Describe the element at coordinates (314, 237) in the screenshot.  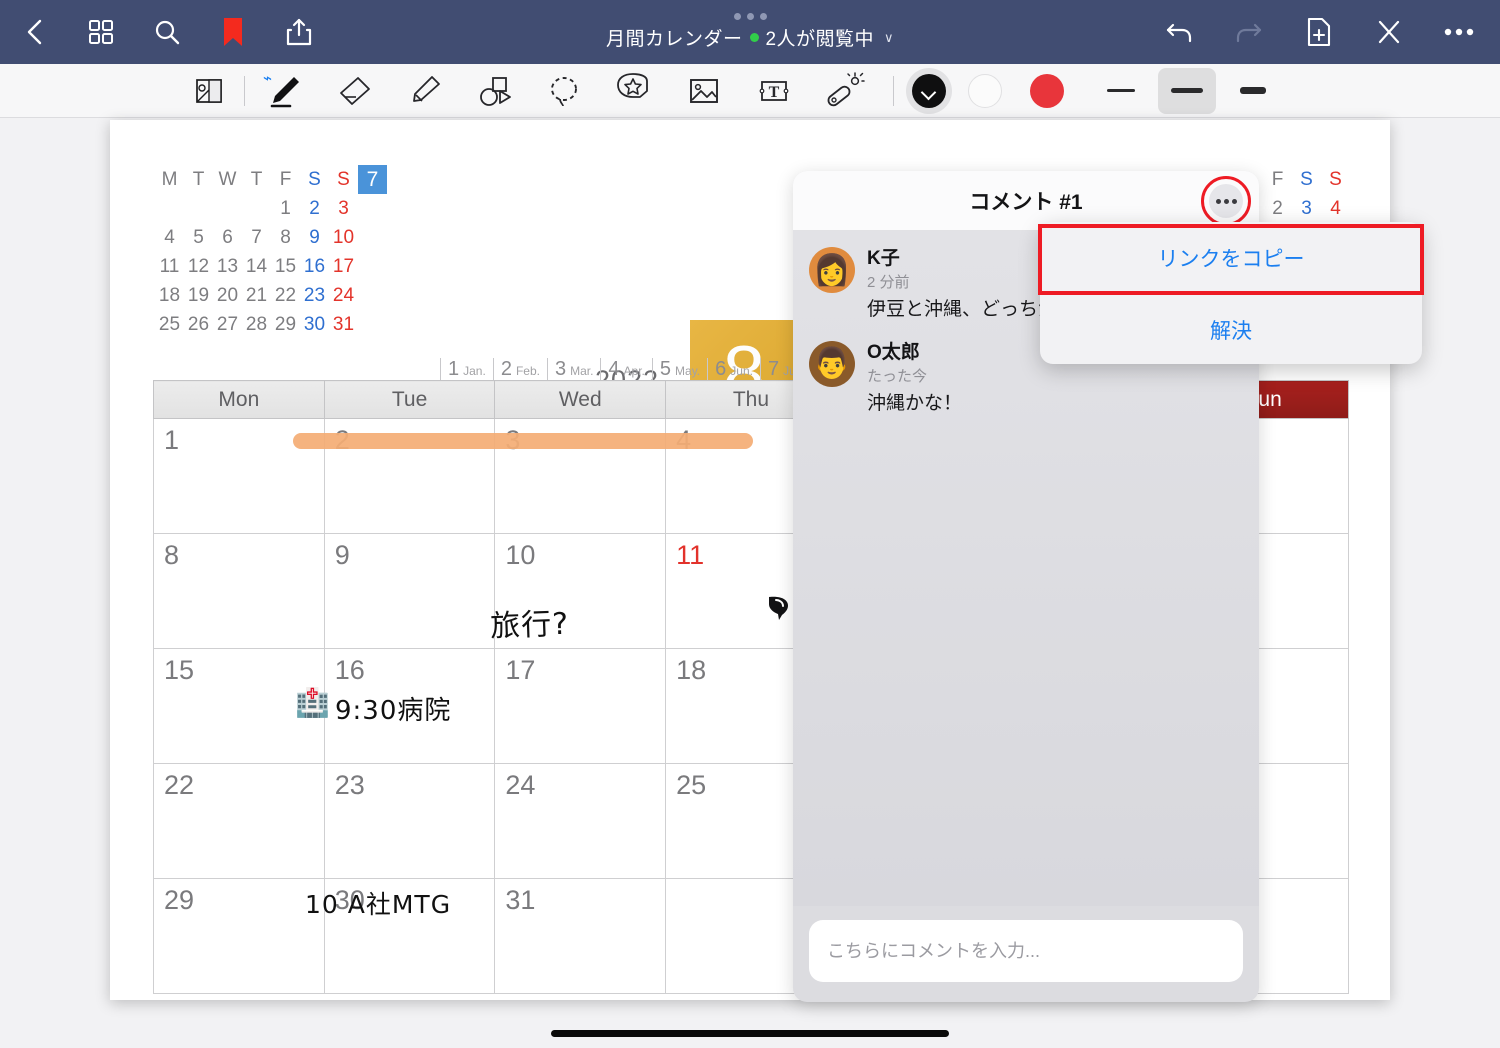
I see `mini-cal-day: 9` at that location.